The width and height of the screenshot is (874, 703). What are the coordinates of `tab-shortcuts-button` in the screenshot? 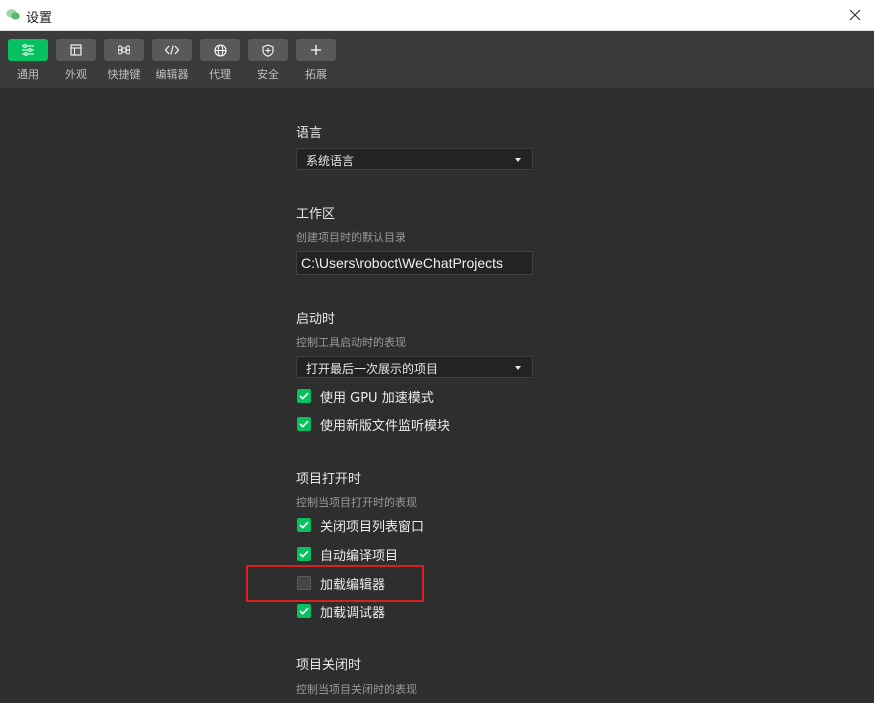 It's located at (124, 50).